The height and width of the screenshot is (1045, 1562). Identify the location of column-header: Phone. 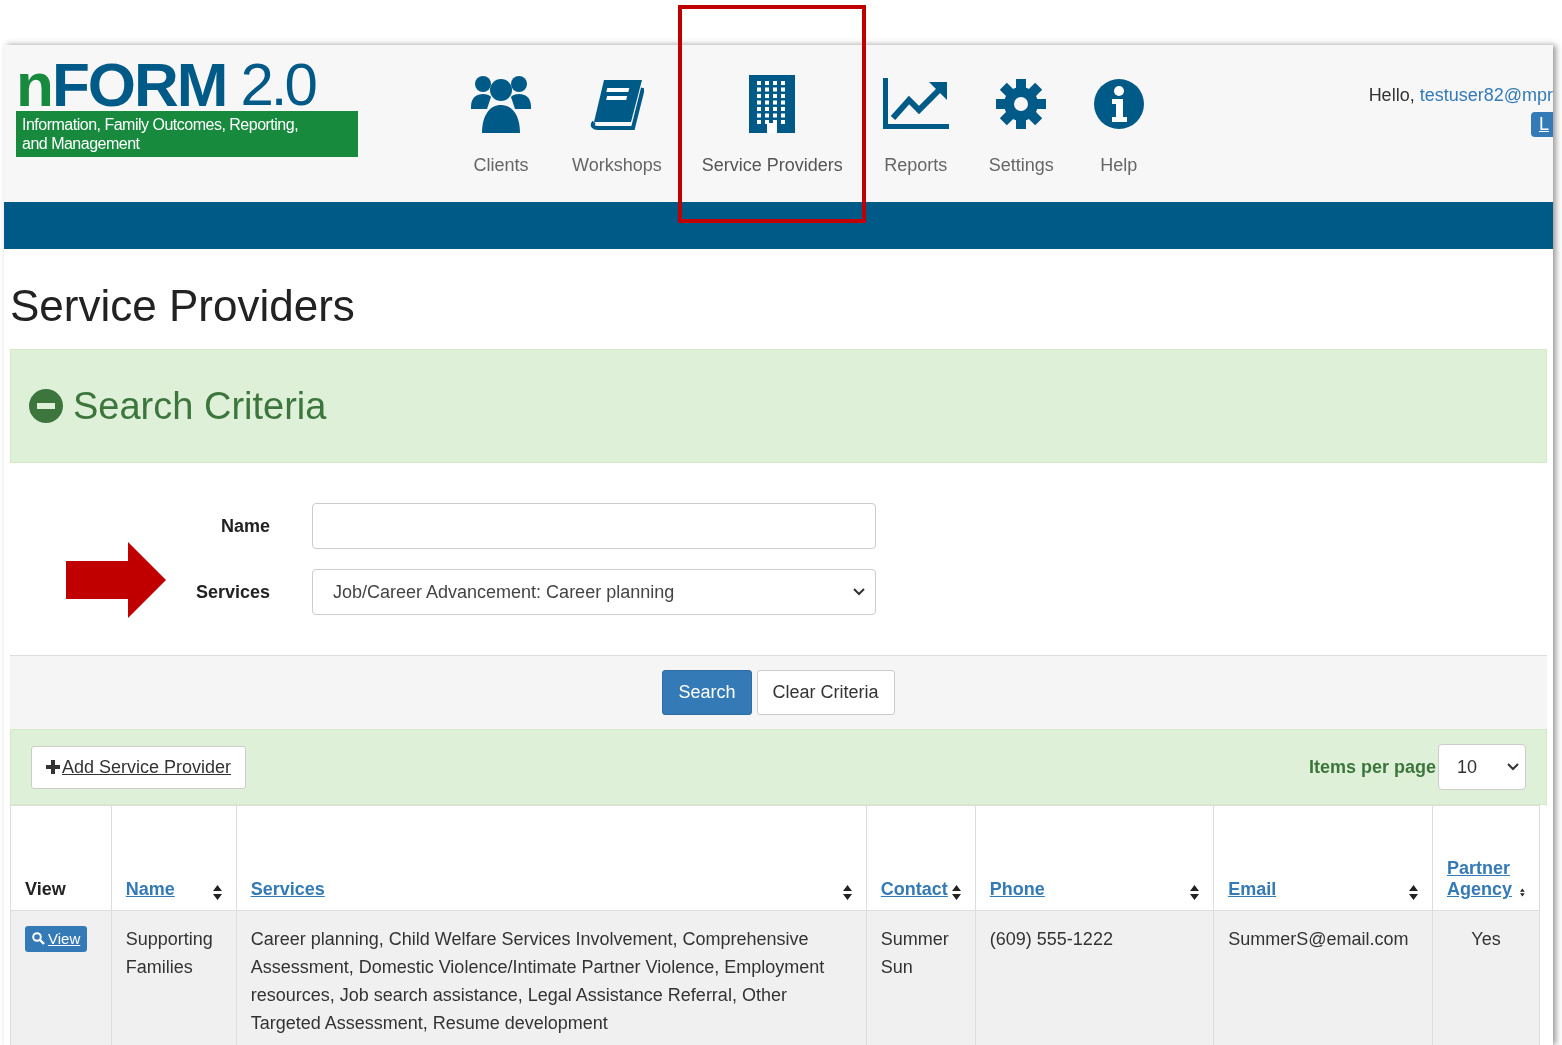
(1017, 889).